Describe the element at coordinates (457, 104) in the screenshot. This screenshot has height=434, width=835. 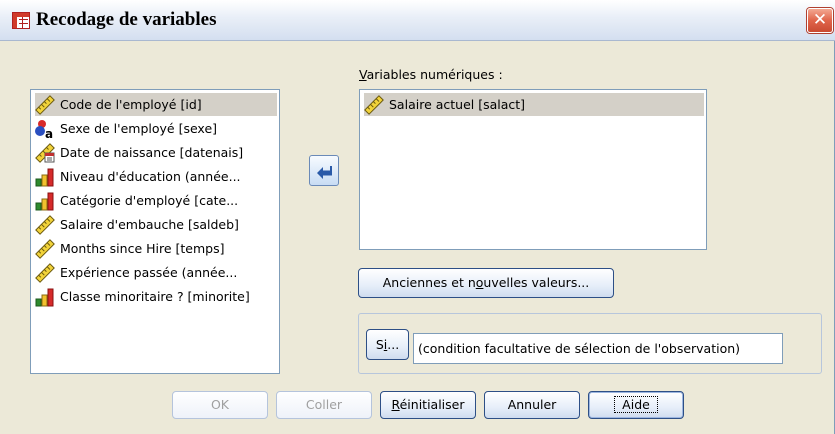
I see `target-variable-item-label: Salaire actuel [salact]` at that location.